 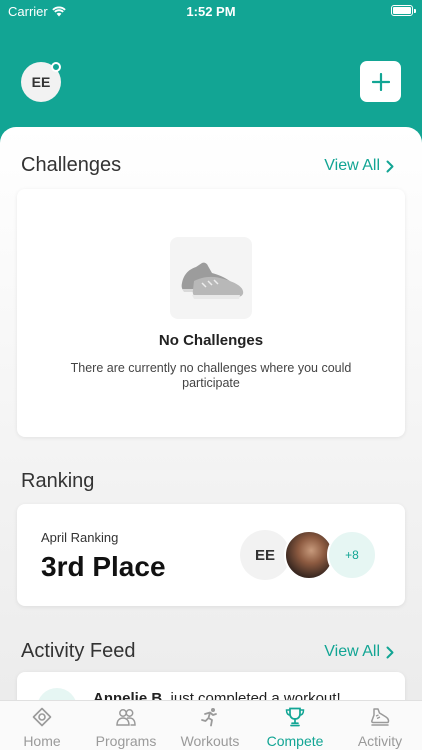 I want to click on runner-icon, so click(x=209, y=717).